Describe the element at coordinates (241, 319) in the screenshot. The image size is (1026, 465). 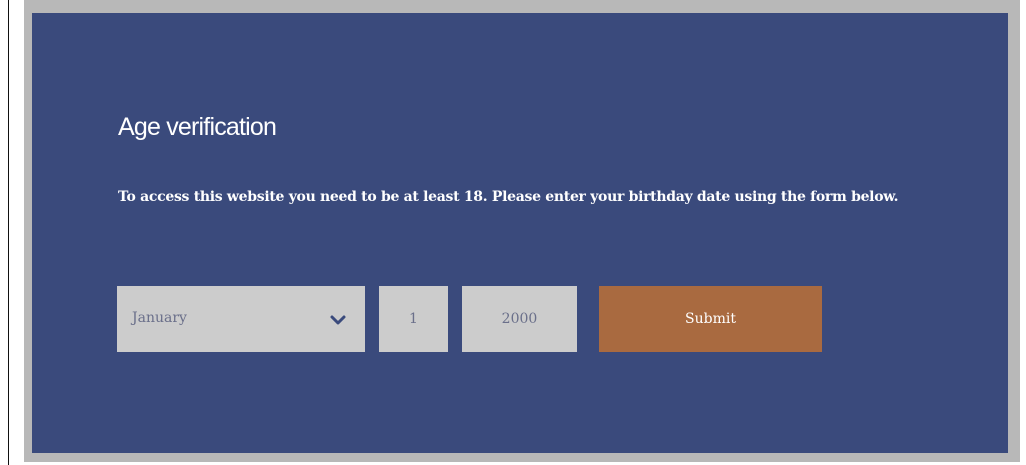
I see `month-select: January` at that location.